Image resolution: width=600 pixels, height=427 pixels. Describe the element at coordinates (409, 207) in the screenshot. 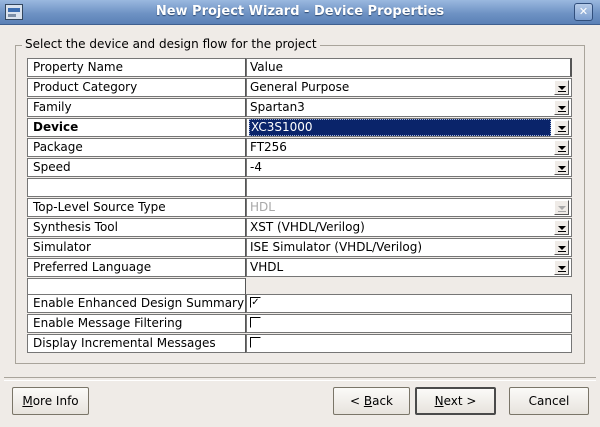

I see `top-level-source-type-dropdown: HDL` at that location.